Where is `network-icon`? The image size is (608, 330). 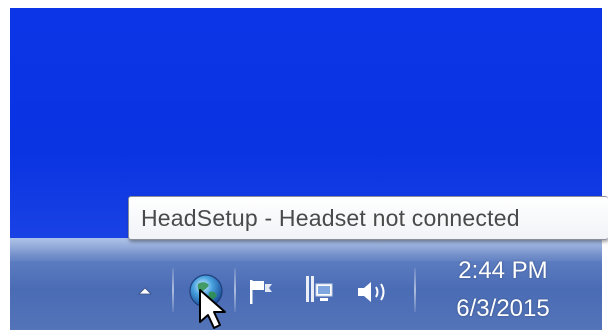 network-icon is located at coordinates (319, 290).